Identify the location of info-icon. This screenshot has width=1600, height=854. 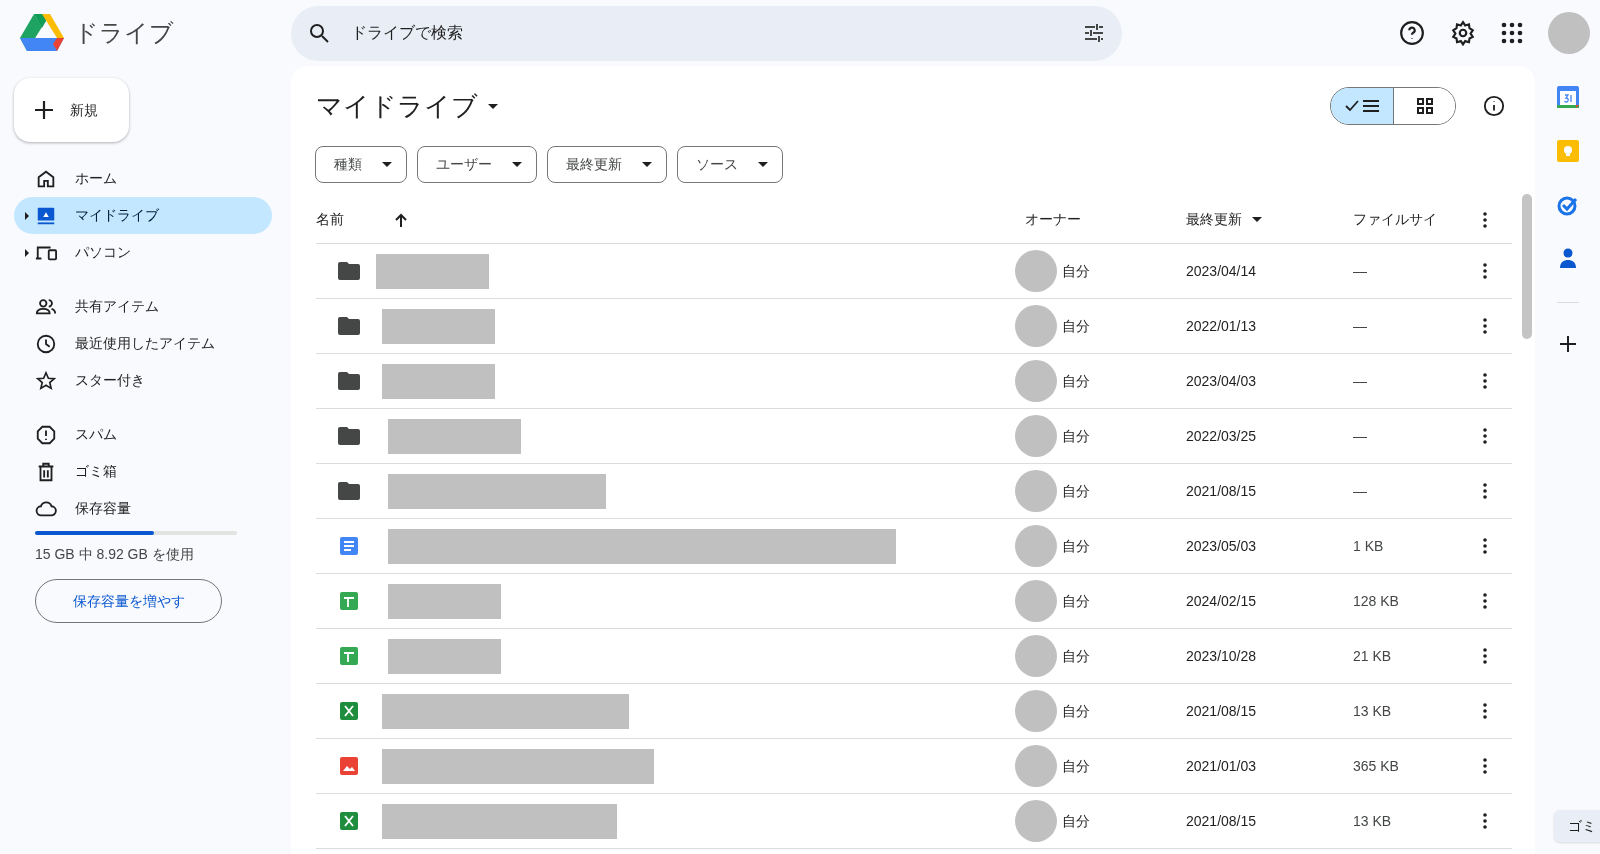
(1494, 106).